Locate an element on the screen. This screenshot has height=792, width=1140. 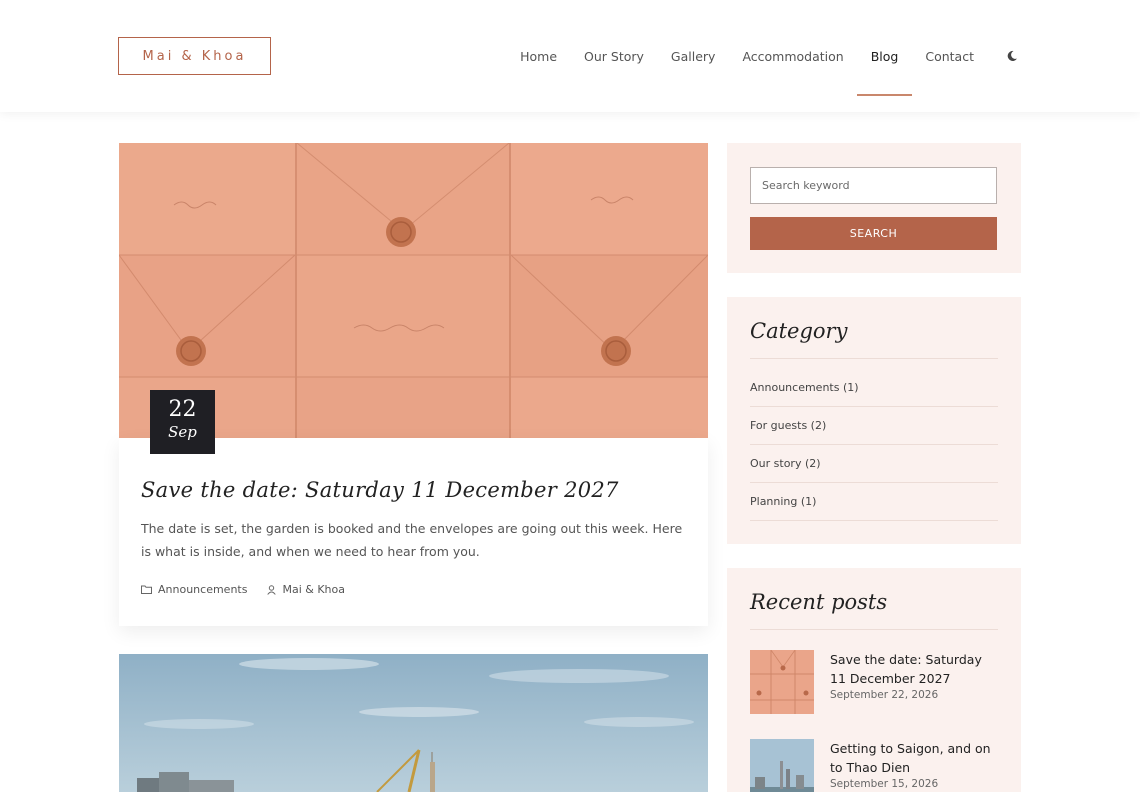
search-widget: SEARCH is located at coordinates (874, 208).